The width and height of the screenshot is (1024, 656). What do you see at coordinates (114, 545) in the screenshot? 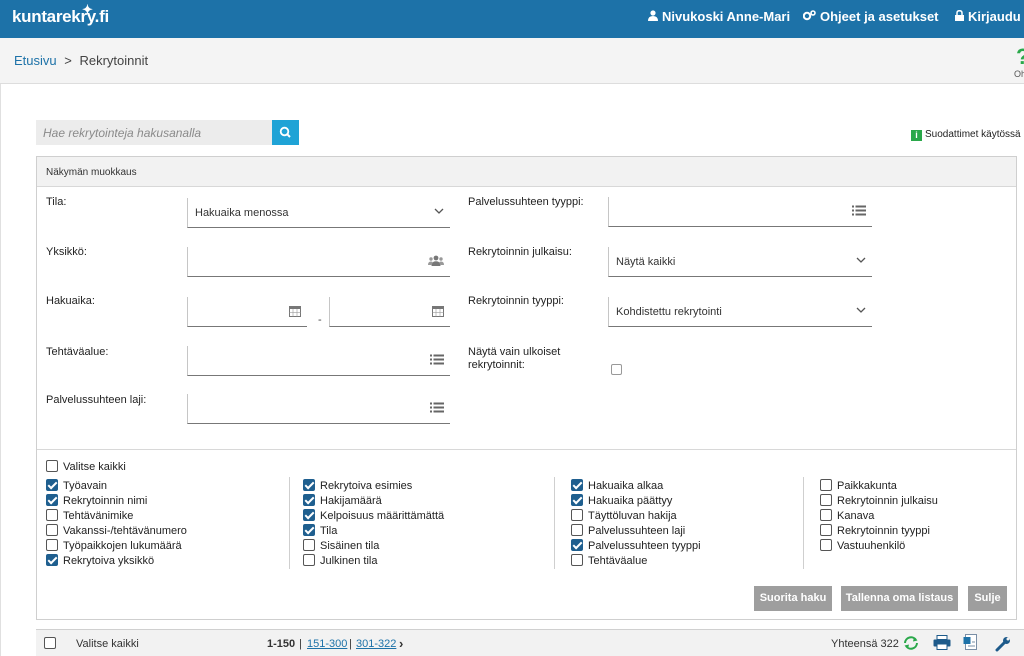
I see `column-option: Työpaikkojen lukumäärä` at bounding box center [114, 545].